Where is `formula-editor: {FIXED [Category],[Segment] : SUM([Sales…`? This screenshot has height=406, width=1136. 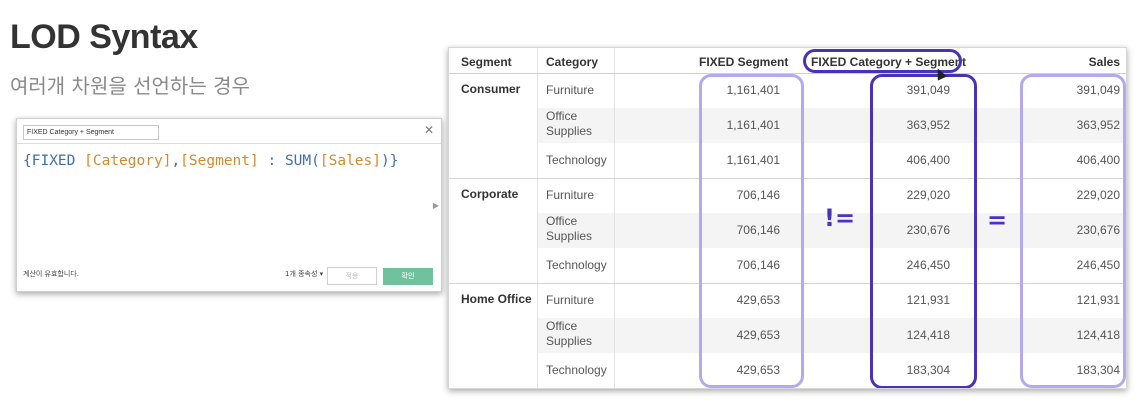 formula-editor: {FIXED [Category],[Segment] : SUM([Sales… is located at coordinates (210, 161).